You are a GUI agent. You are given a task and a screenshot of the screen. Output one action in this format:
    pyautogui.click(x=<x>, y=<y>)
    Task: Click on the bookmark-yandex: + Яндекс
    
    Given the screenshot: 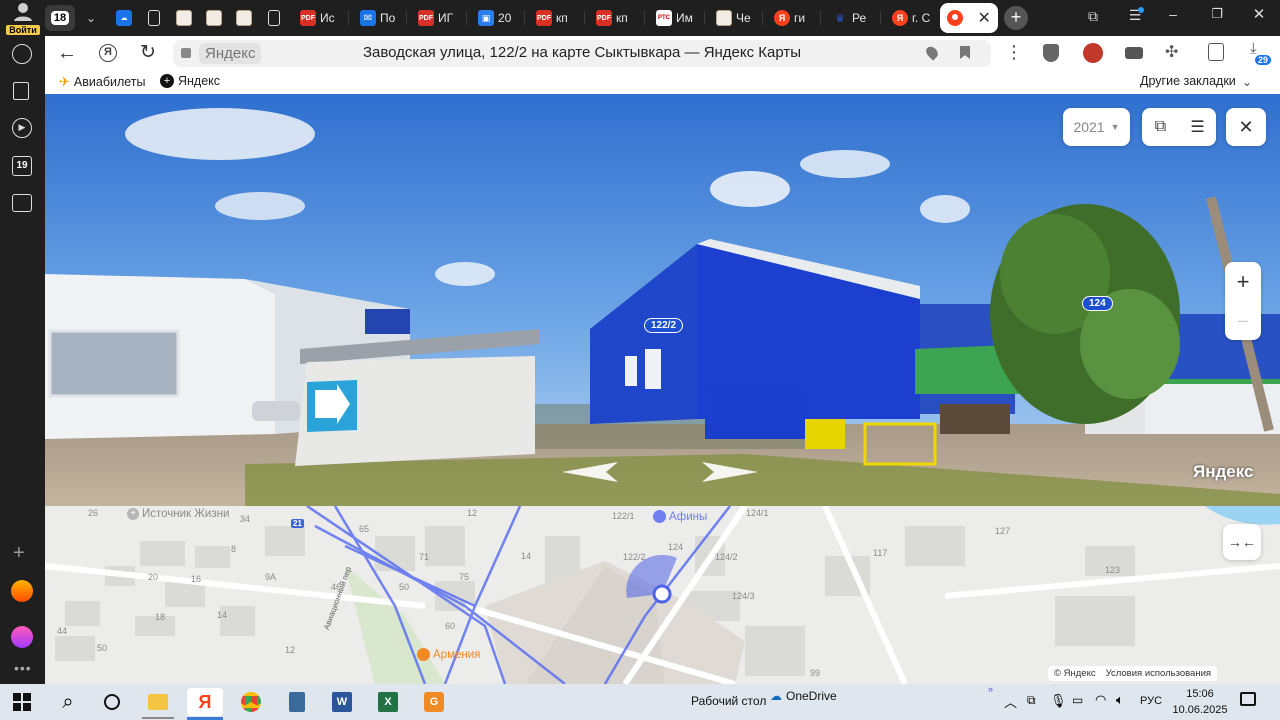 What is the action you would take?
    pyautogui.click(x=190, y=81)
    